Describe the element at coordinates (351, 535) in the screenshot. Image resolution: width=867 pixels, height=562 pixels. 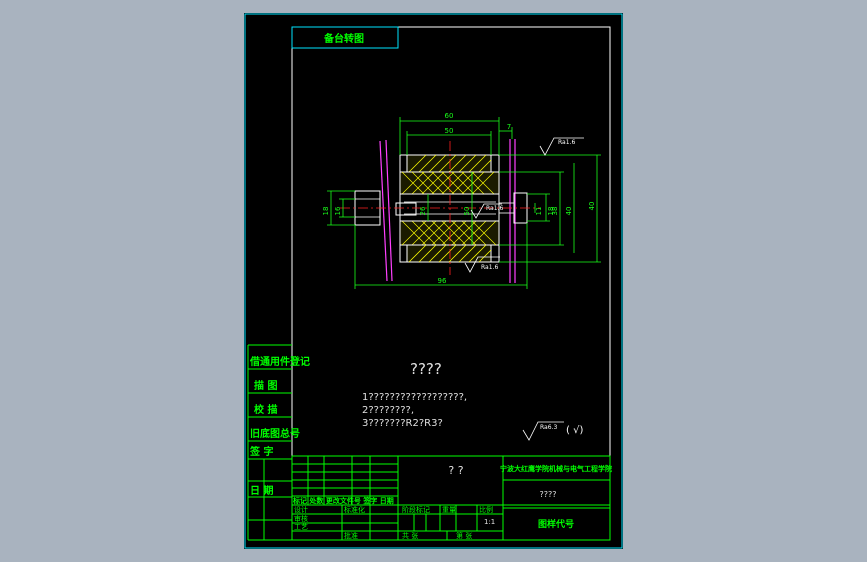
I see `approve-label: 批准` at that location.